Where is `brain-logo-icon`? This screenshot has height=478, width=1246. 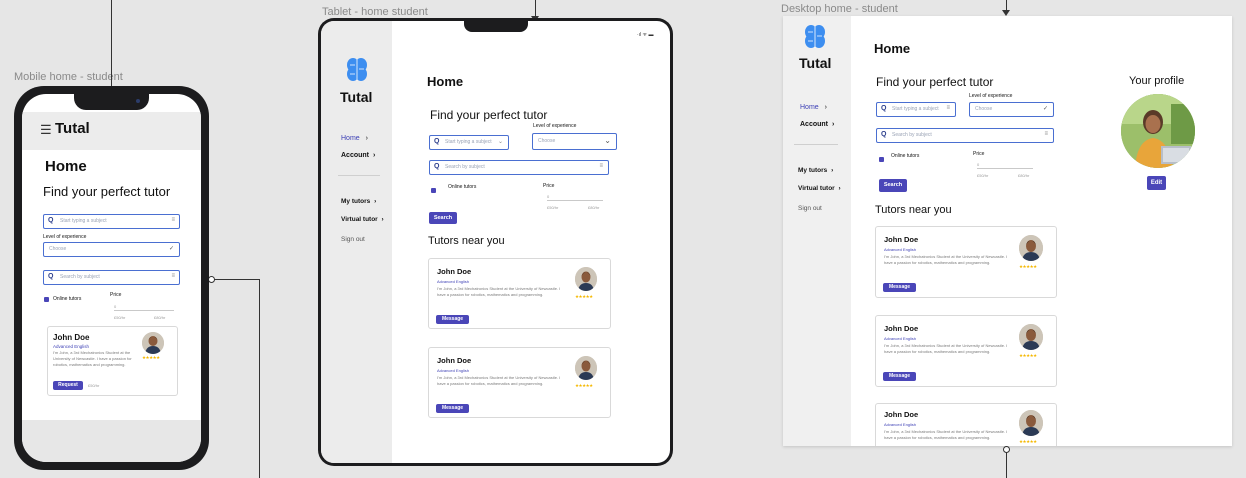 brain-logo-icon is located at coordinates (815, 39).